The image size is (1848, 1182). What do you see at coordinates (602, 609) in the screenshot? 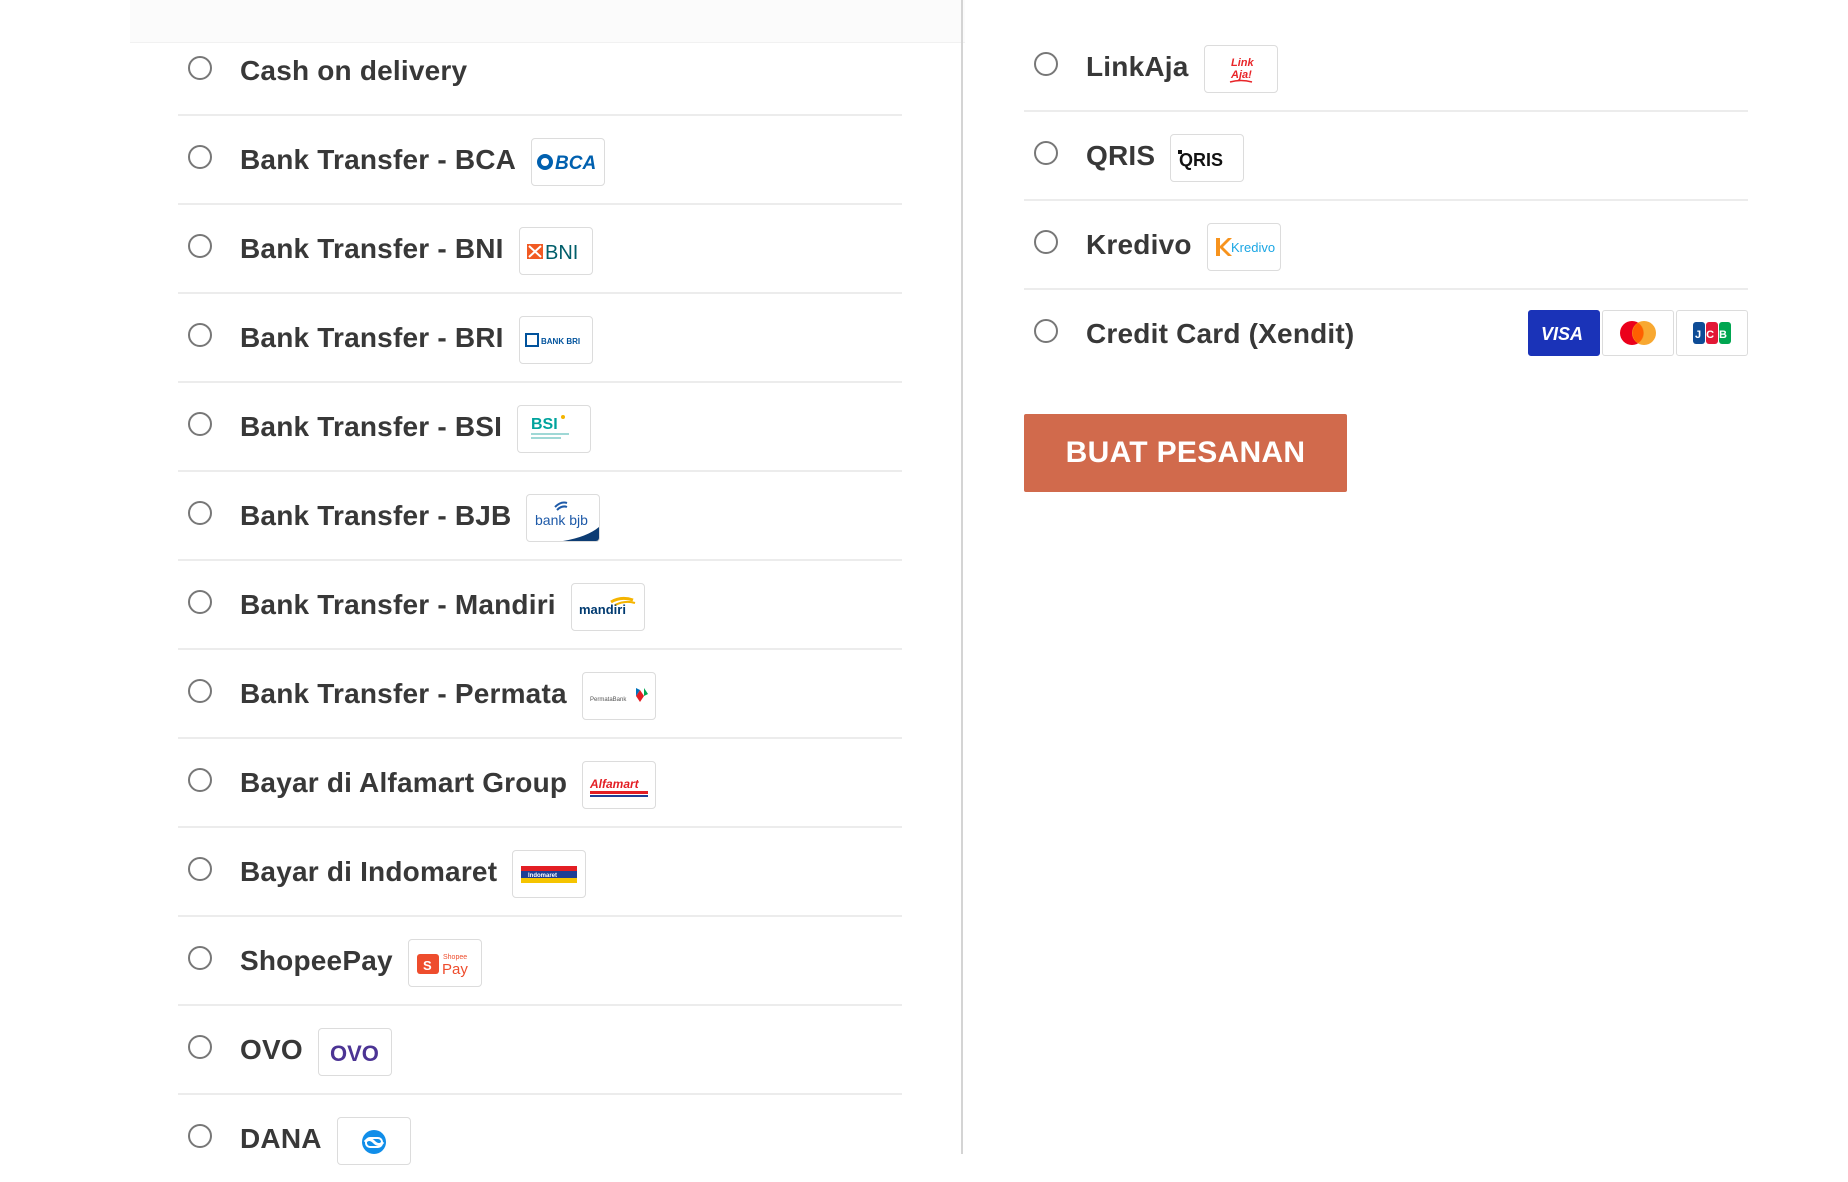
I see `mandiri-logo-text: mandiri` at bounding box center [602, 609].